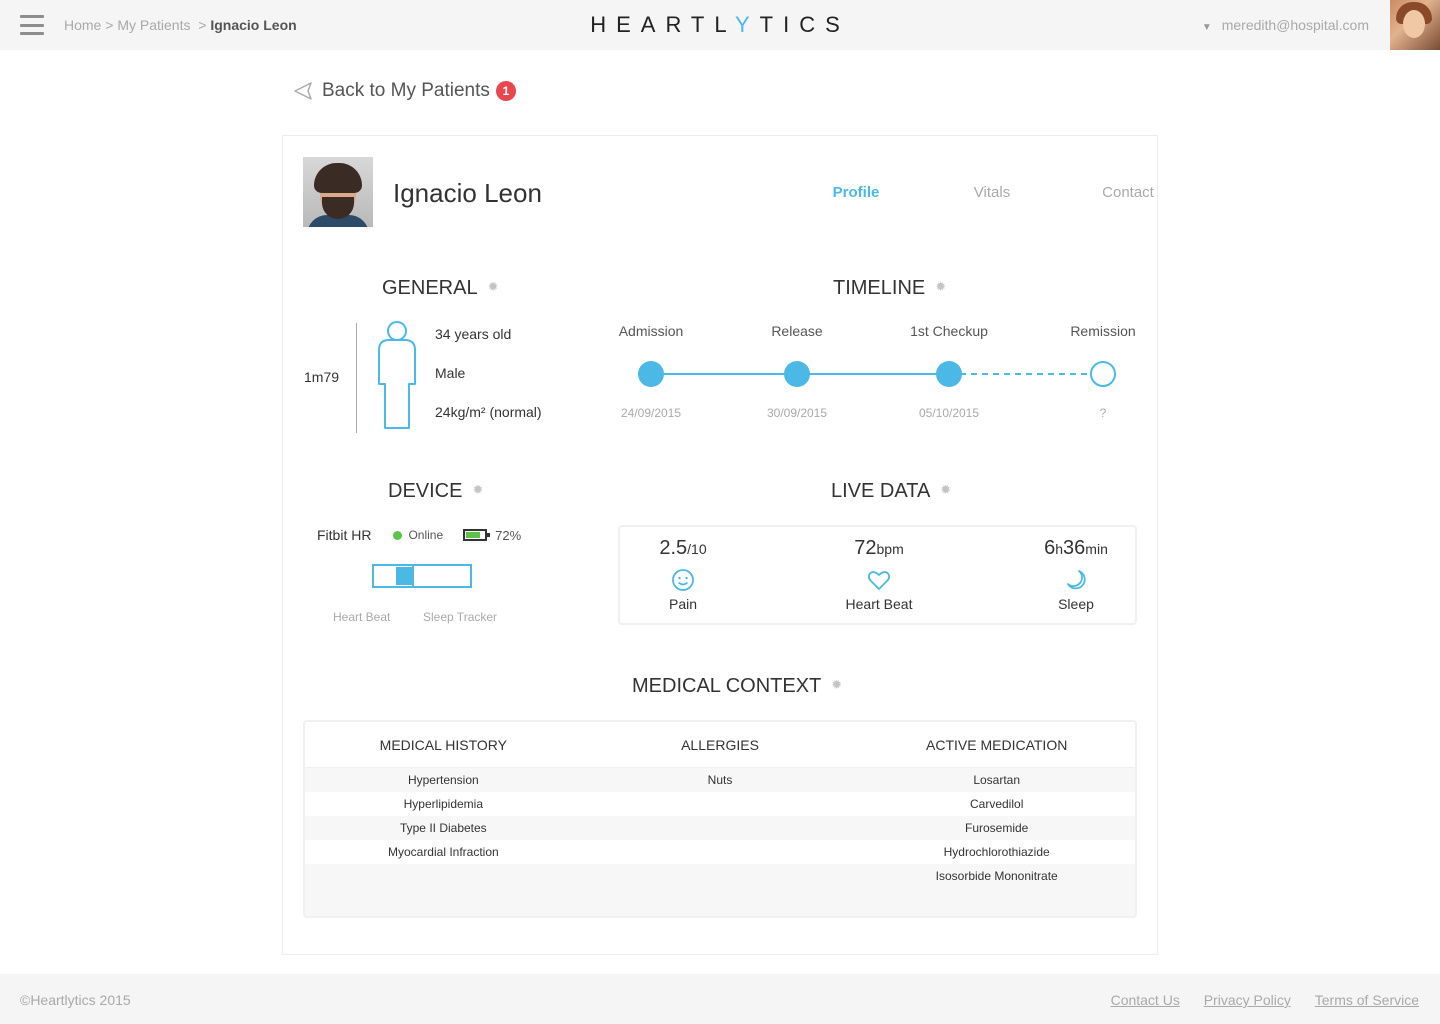  Describe the element at coordinates (356, 378) in the screenshot. I see `height-ruler` at that location.